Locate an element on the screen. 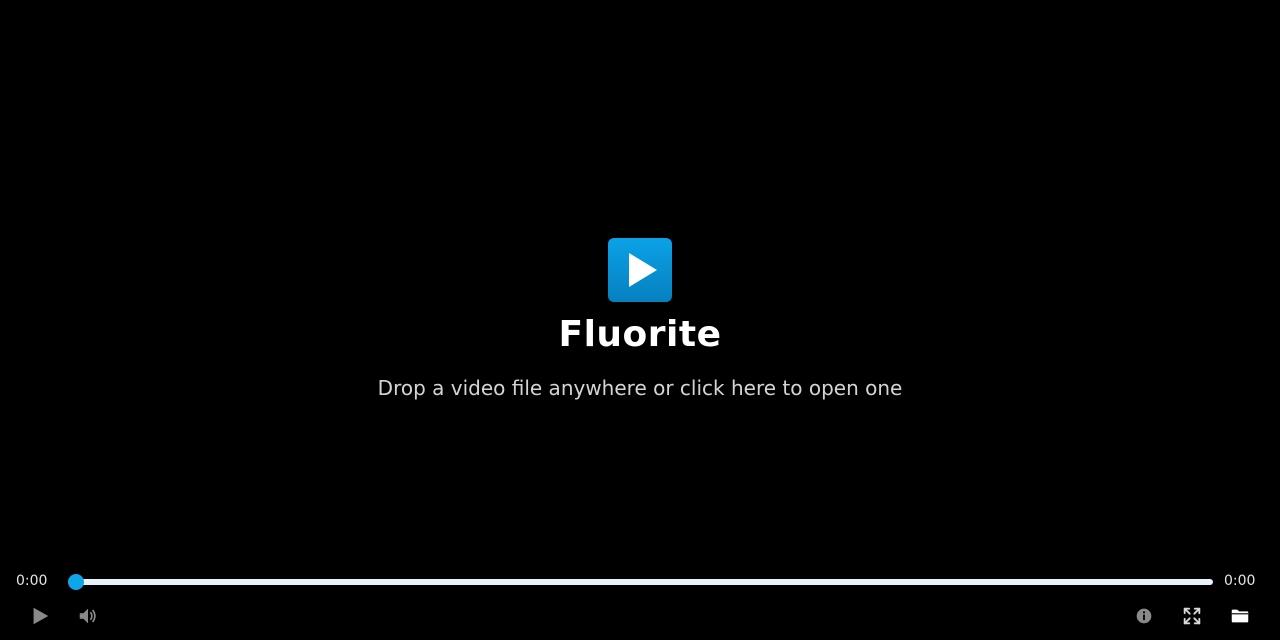 The image size is (1280, 640). play-button is located at coordinates (40, 616).